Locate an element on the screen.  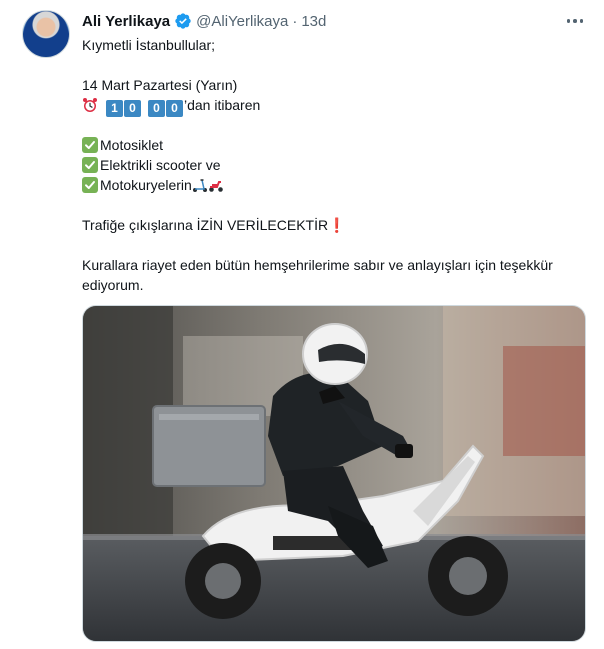
list-item: Elektrikli scooter ve is located at coordinates (337, 165).